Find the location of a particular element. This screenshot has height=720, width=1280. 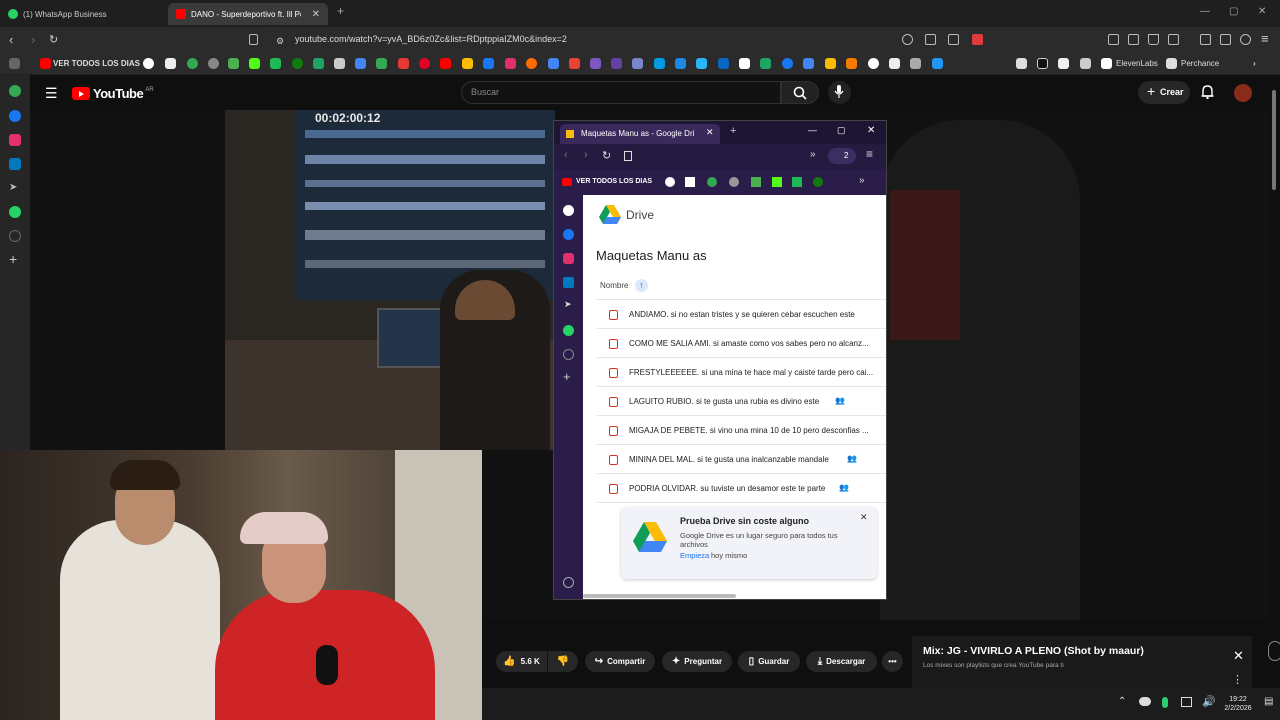

inner-youtube-bookmark-icon is located at coordinates (567, 182).